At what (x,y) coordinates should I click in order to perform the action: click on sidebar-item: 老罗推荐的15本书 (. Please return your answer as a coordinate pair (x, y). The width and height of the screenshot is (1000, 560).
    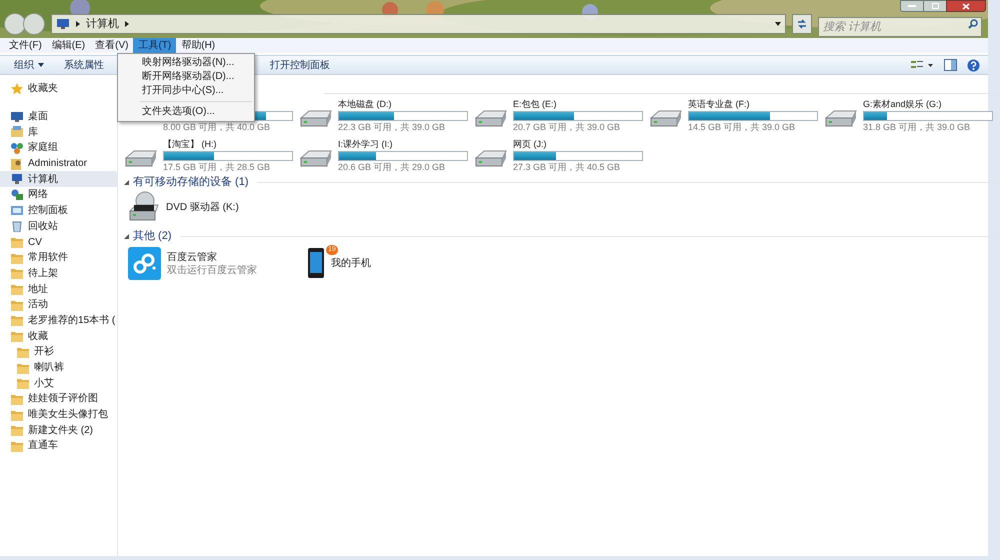
    Looking at the image, I should click on (58, 320).